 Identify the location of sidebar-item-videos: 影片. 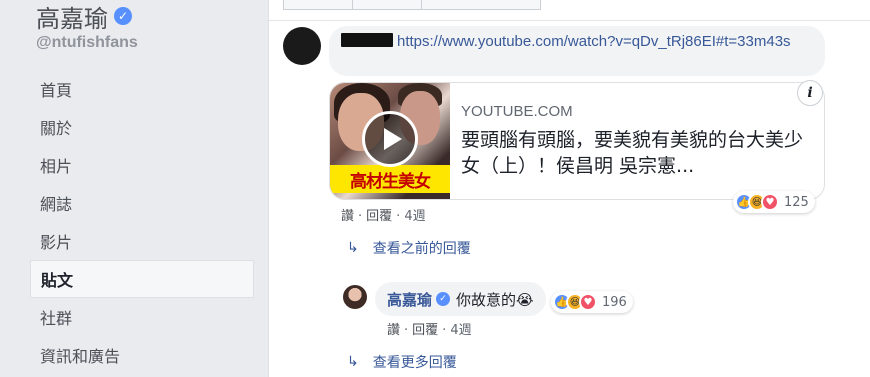
(142, 241).